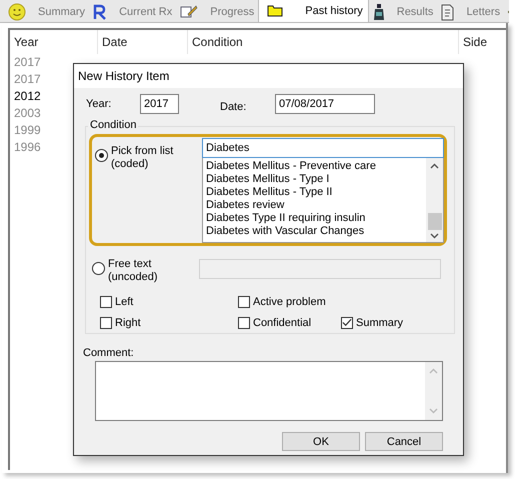 The width and height of the screenshot is (515, 479). What do you see at coordinates (289, 302) in the screenshot?
I see `checkbox-label: Active problem` at bounding box center [289, 302].